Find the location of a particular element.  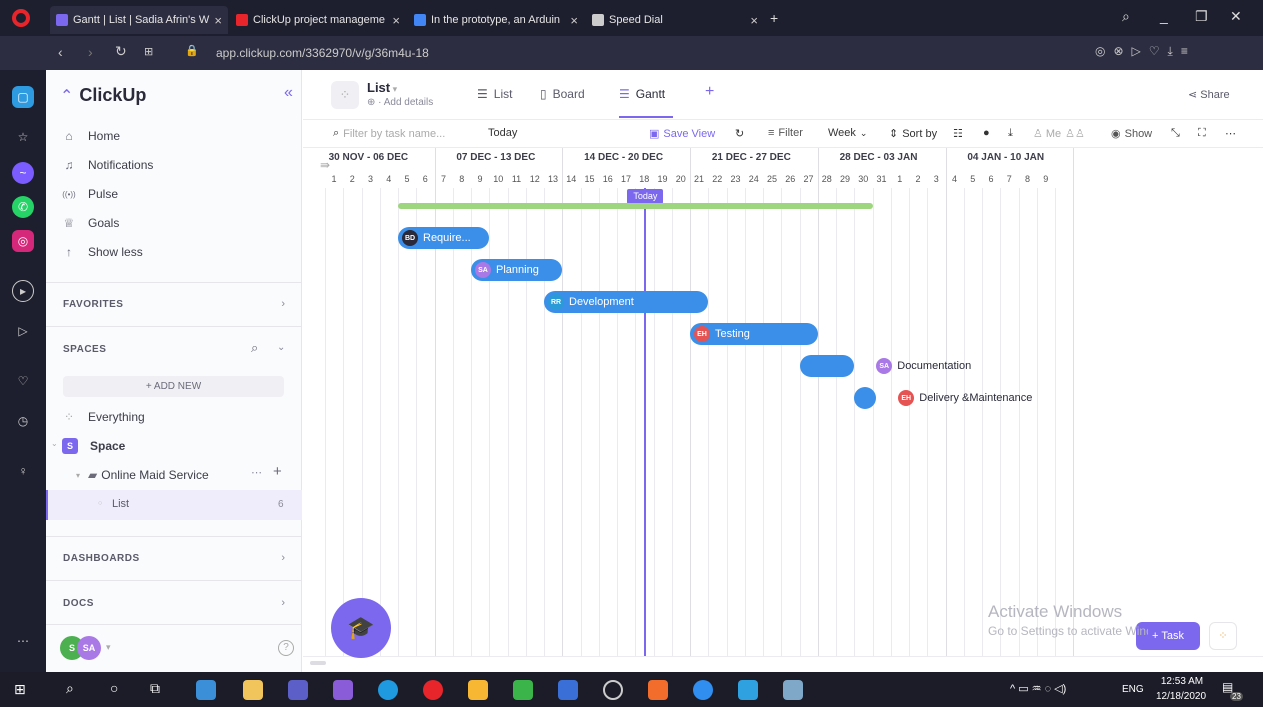

url-field: app.clickup.com/3362970/v/g/36m4u-18 is located at coordinates (322, 53).